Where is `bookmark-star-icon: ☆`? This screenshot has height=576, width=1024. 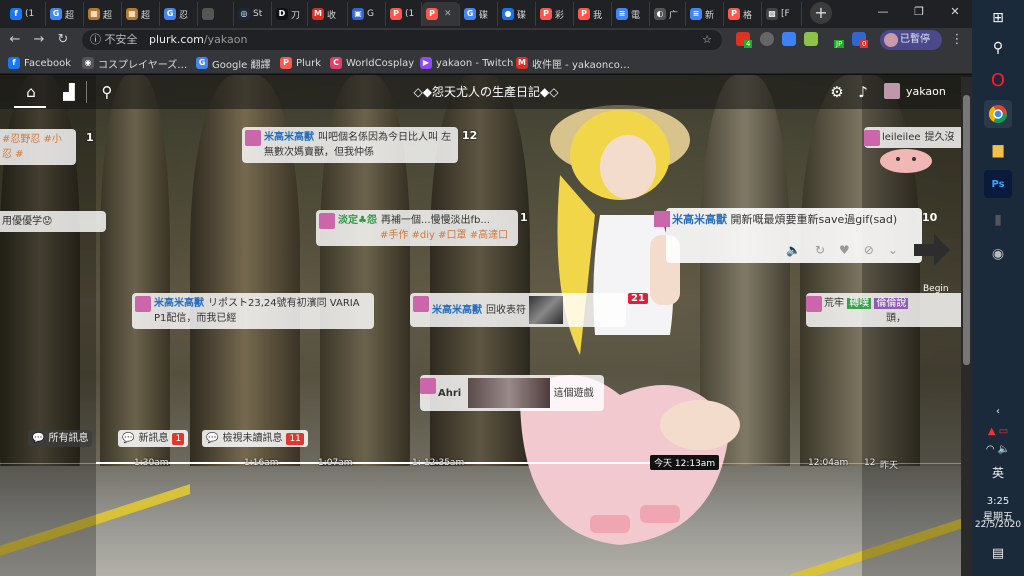 bookmark-star-icon: ☆ is located at coordinates (707, 40).